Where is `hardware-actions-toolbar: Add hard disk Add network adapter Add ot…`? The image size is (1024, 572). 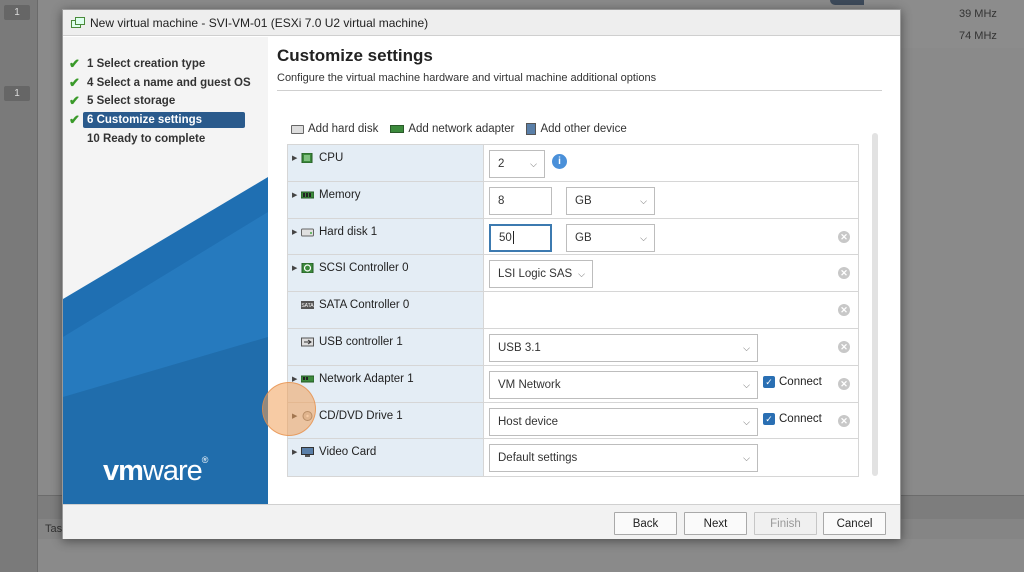
hardware-actions-toolbar: Add hard disk Add network adapter Add ot… is located at coordinates (459, 129).